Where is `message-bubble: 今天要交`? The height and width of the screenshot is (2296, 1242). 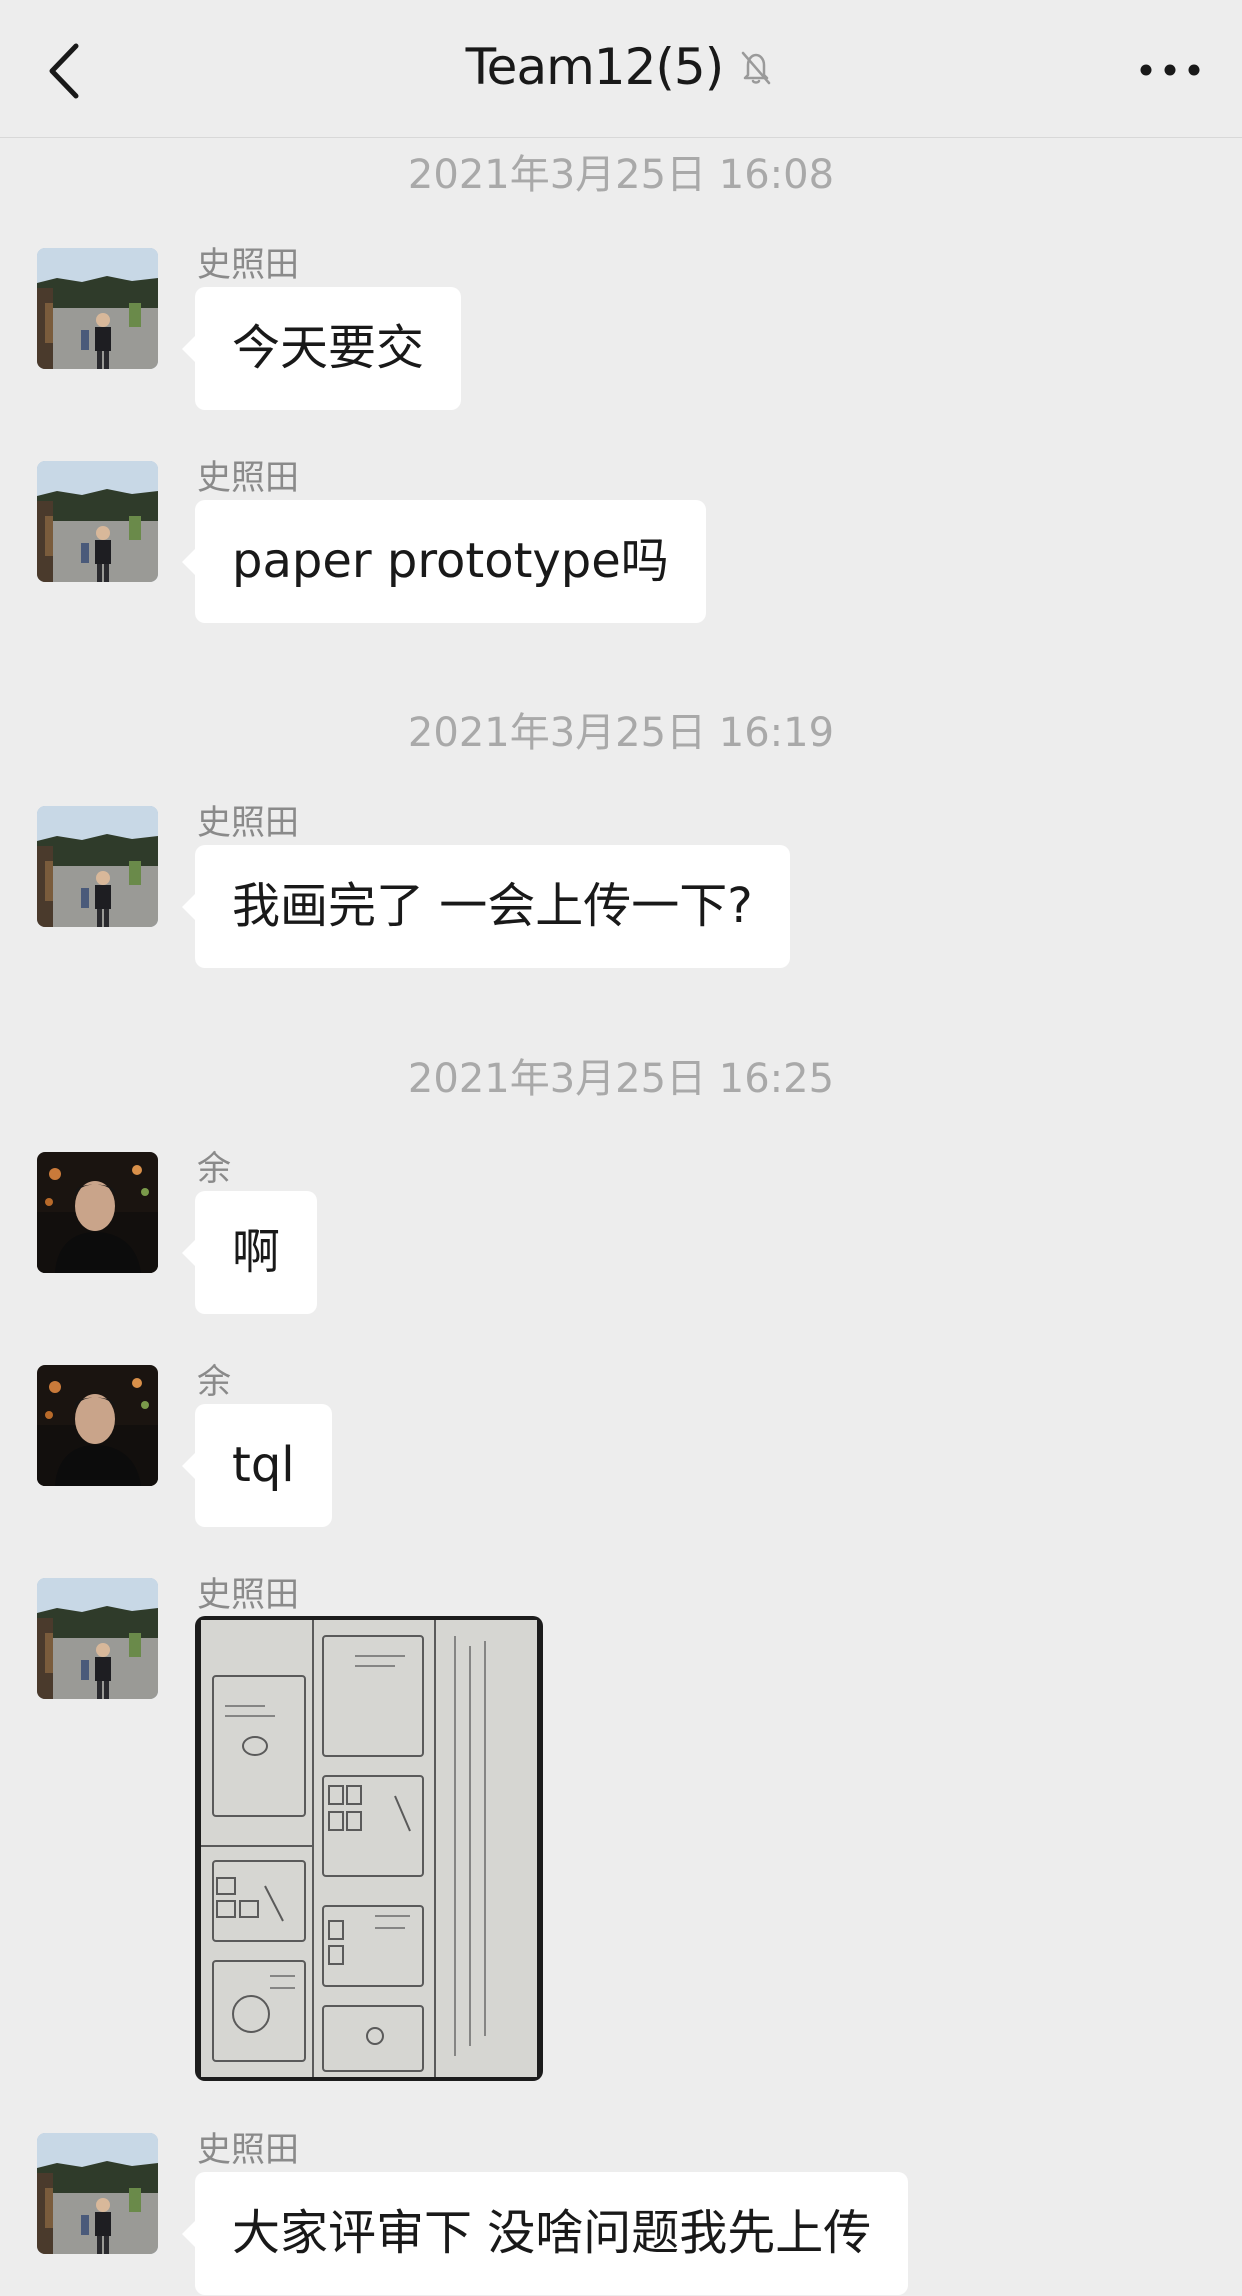 message-bubble: 今天要交 is located at coordinates (321, 348).